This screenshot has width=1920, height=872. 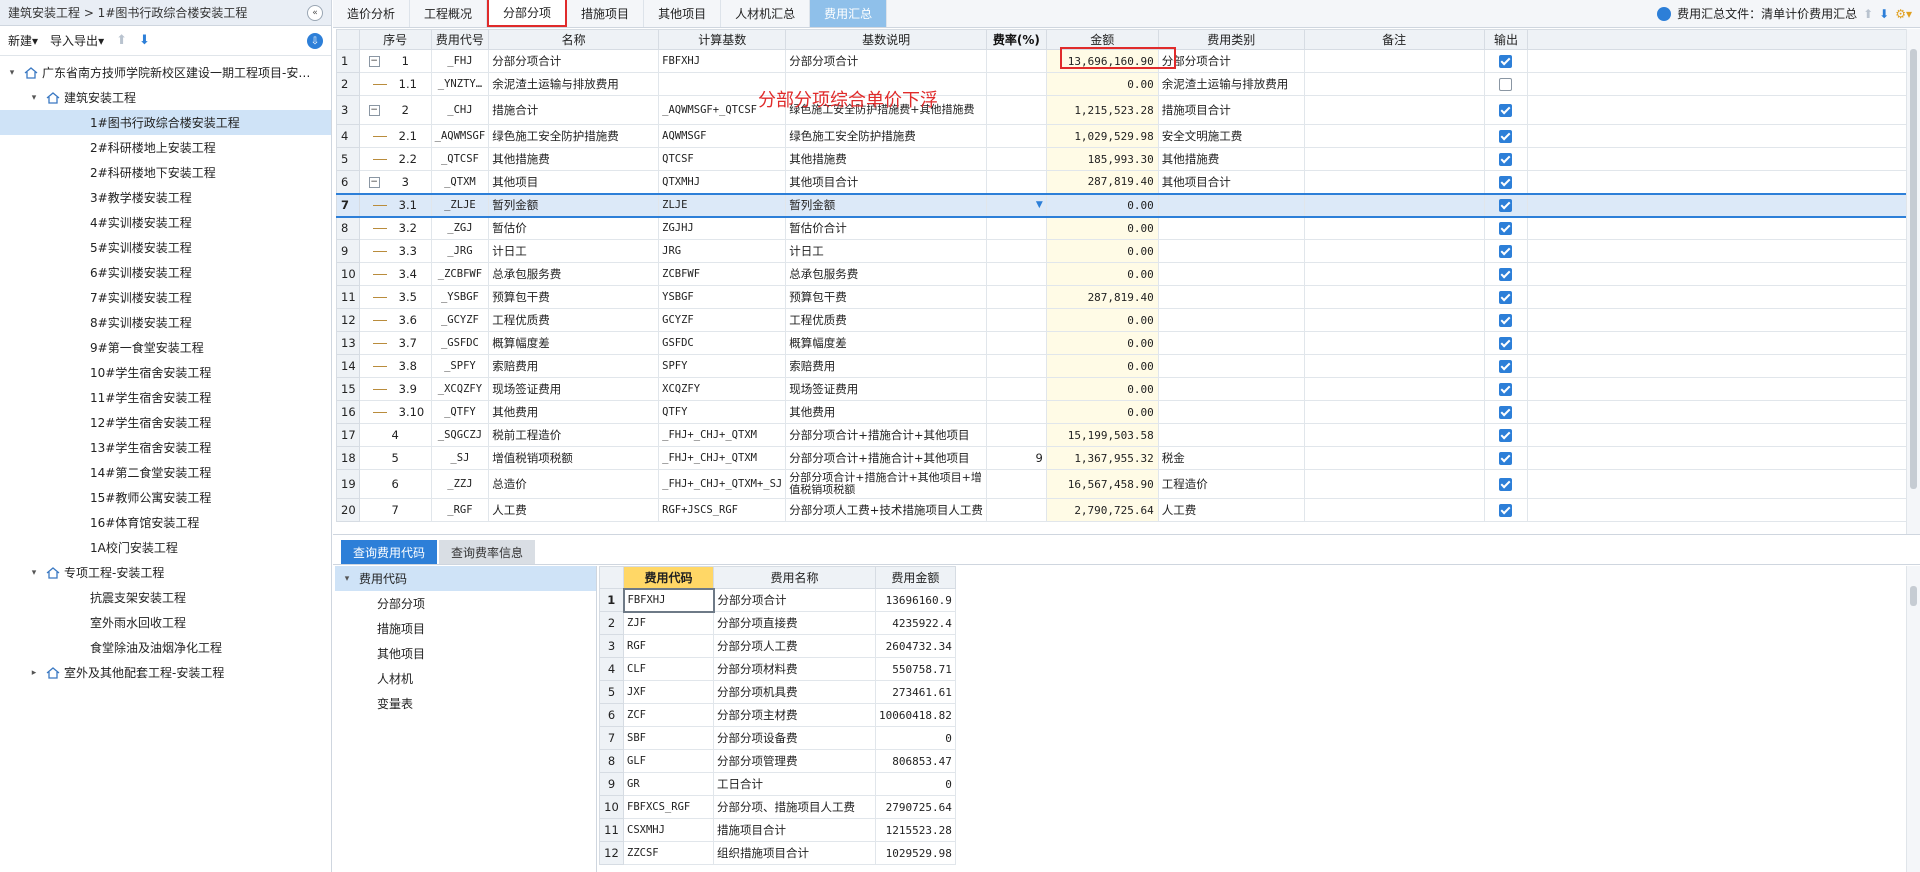 What do you see at coordinates (395, 343) in the screenshot?
I see `seq-cell: 3.7` at bounding box center [395, 343].